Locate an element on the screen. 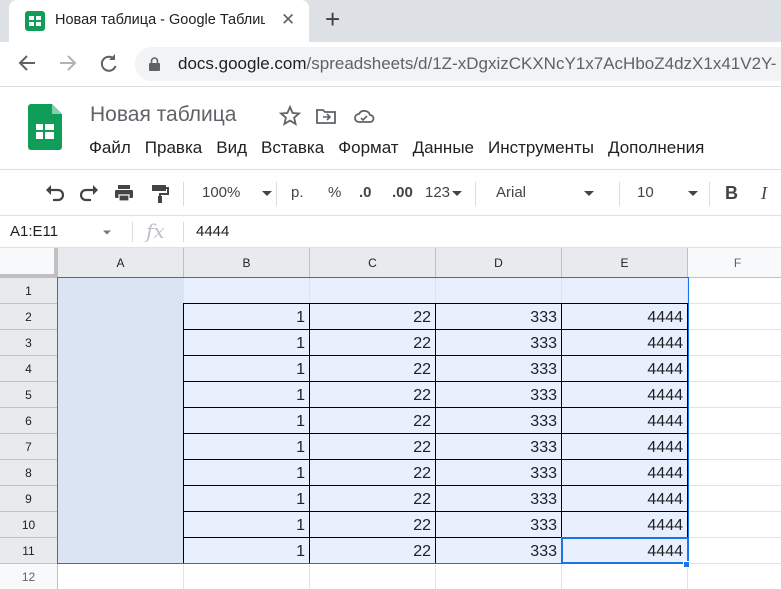 Image resolution: width=781 pixels, height=589 pixels. row-header-10: 10 is located at coordinates (29, 525).